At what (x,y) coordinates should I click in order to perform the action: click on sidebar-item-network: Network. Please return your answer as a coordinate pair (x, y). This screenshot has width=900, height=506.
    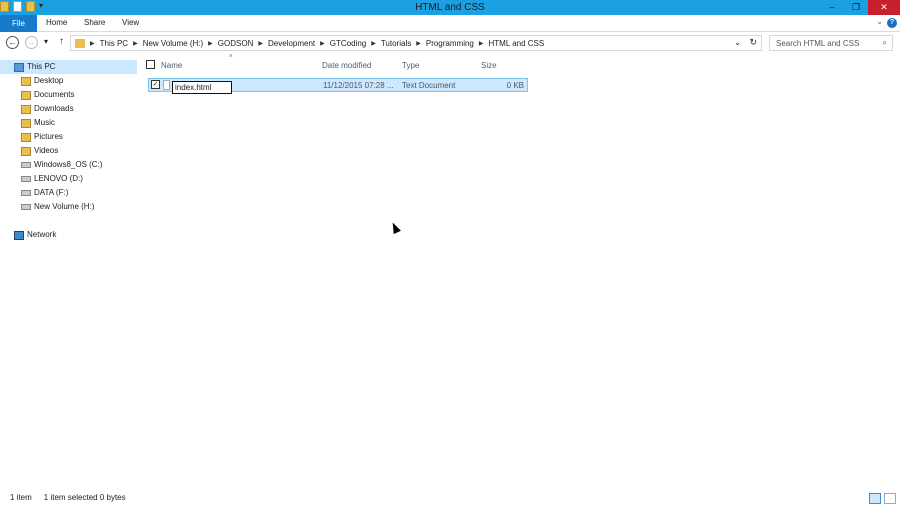
    Looking at the image, I should click on (68, 235).